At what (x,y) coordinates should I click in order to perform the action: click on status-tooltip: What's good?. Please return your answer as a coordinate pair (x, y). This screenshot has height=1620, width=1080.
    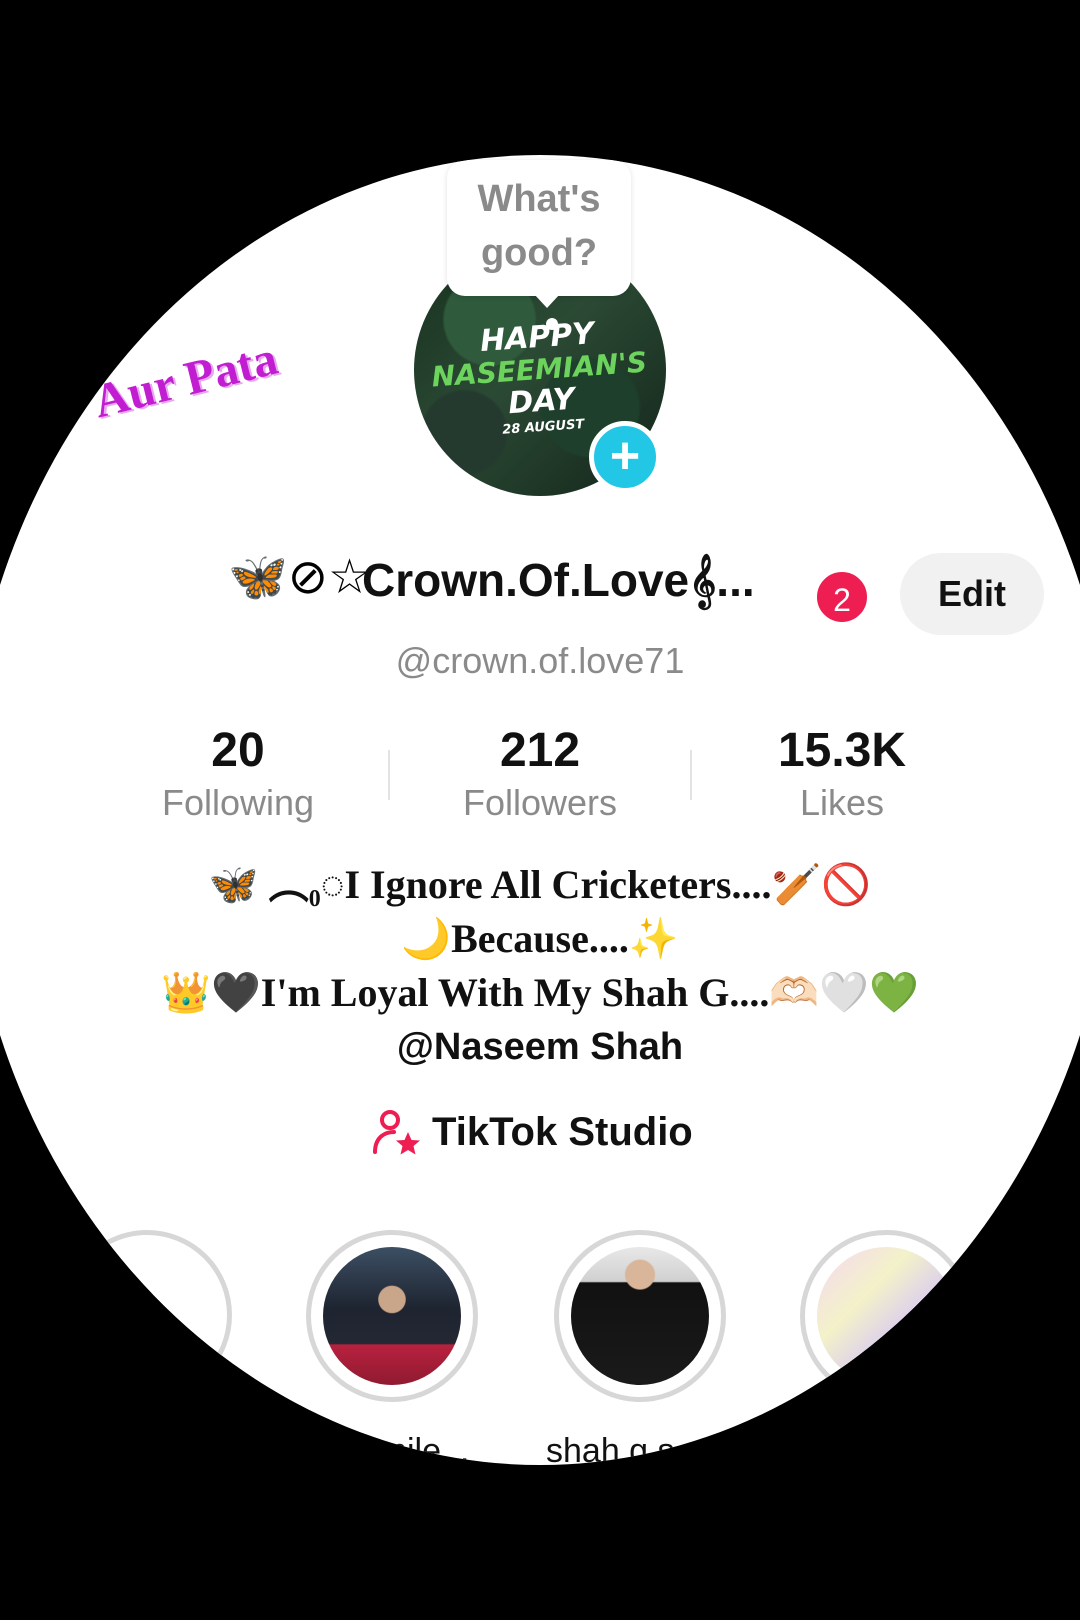
    Looking at the image, I should click on (539, 228).